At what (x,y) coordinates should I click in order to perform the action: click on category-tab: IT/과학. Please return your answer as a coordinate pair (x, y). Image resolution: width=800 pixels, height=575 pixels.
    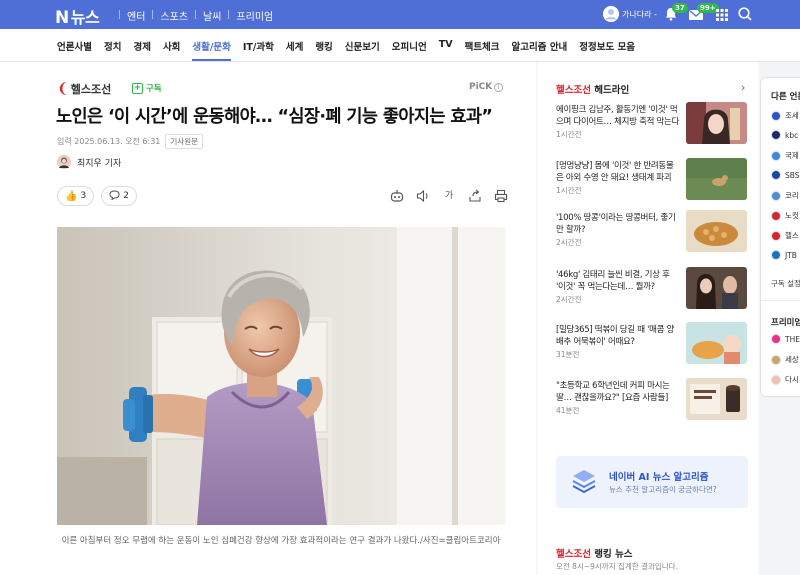
    Looking at the image, I should click on (258, 46).